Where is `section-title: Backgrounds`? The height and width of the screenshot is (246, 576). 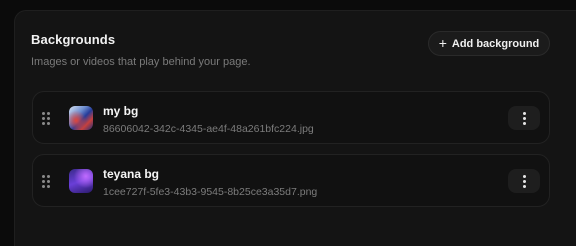 section-title: Backgrounds is located at coordinates (73, 39).